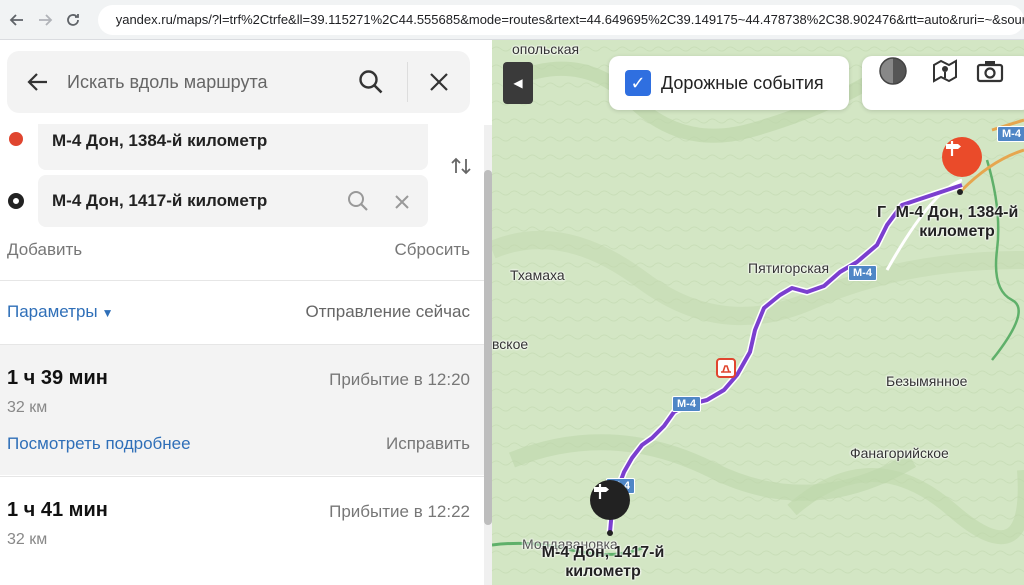  What do you see at coordinates (957, 222) in the screenshot?
I see `start-point-label: М-4 Дон, 1384-й километр` at bounding box center [957, 222].